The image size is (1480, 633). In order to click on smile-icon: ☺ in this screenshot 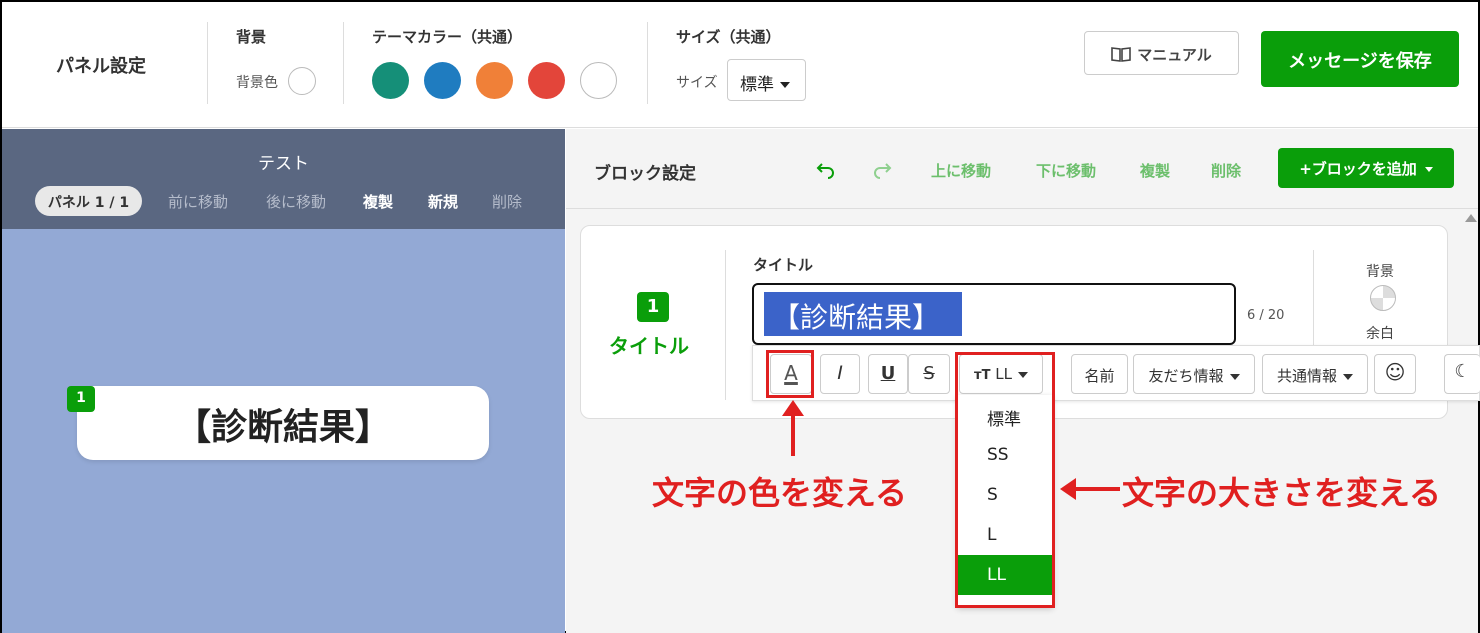, I will do `click(1395, 372)`.